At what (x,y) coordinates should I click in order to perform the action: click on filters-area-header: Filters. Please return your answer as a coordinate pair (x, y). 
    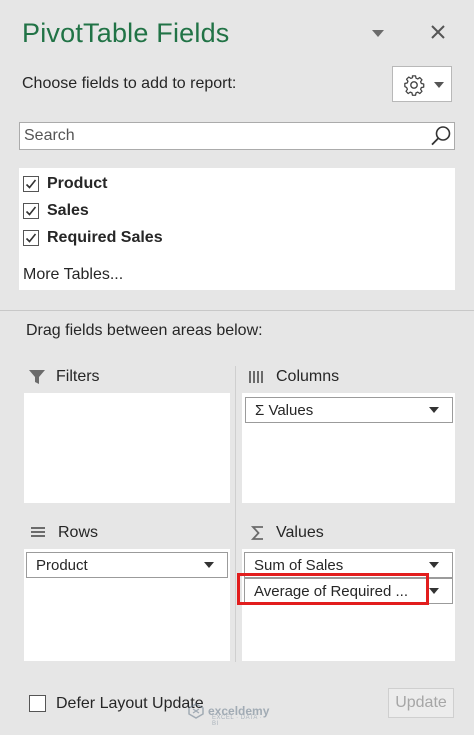
    Looking at the image, I should click on (64, 377).